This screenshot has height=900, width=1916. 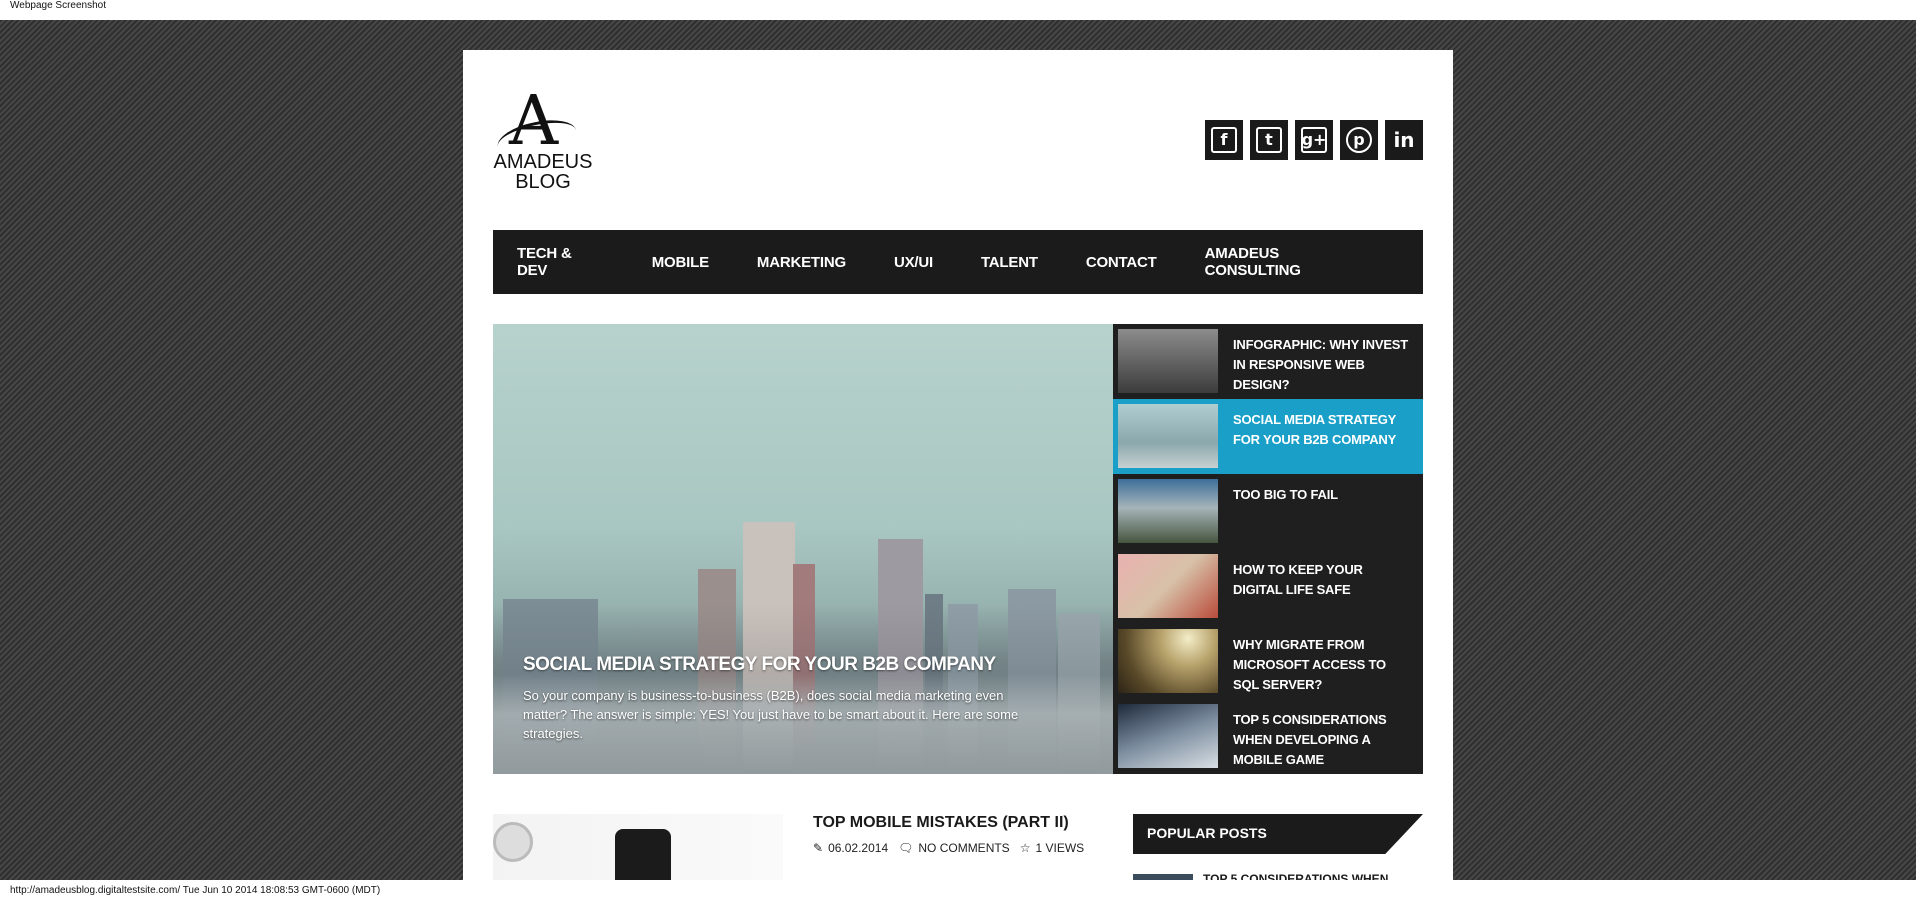 What do you see at coordinates (58, 5) in the screenshot?
I see `browser-header-label: Webpage Screenshot` at bounding box center [58, 5].